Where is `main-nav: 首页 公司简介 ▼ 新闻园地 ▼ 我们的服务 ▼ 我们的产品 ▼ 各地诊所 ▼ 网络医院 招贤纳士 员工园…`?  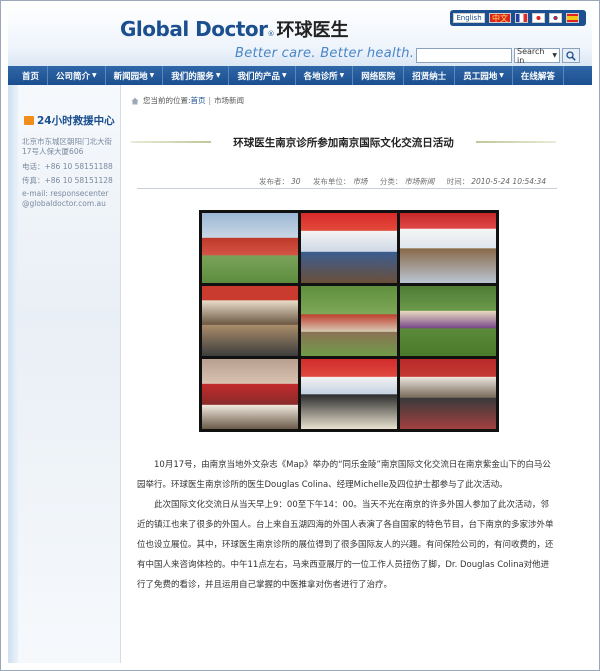
main-nav: 首页 公司简介 ▼ 新闻园地 ▼ 我们的服务 ▼ 我们的产品 ▼ 各地诊所 ▼ 网络医院 招贤纳士 员工园… is located at coordinates (300, 75).